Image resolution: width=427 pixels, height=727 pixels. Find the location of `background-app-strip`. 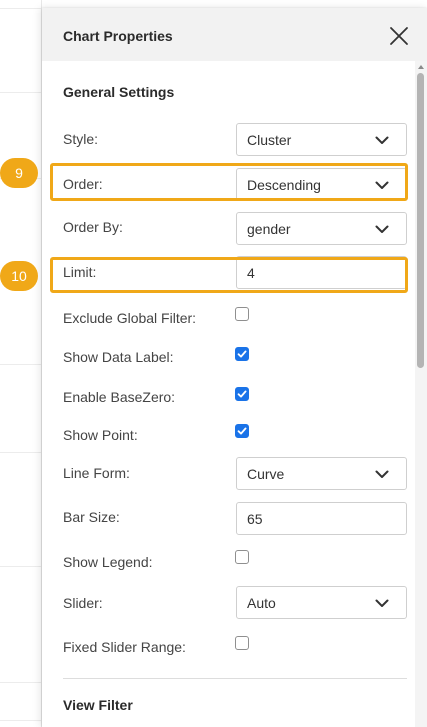

background-app-strip is located at coordinates (21, 363).